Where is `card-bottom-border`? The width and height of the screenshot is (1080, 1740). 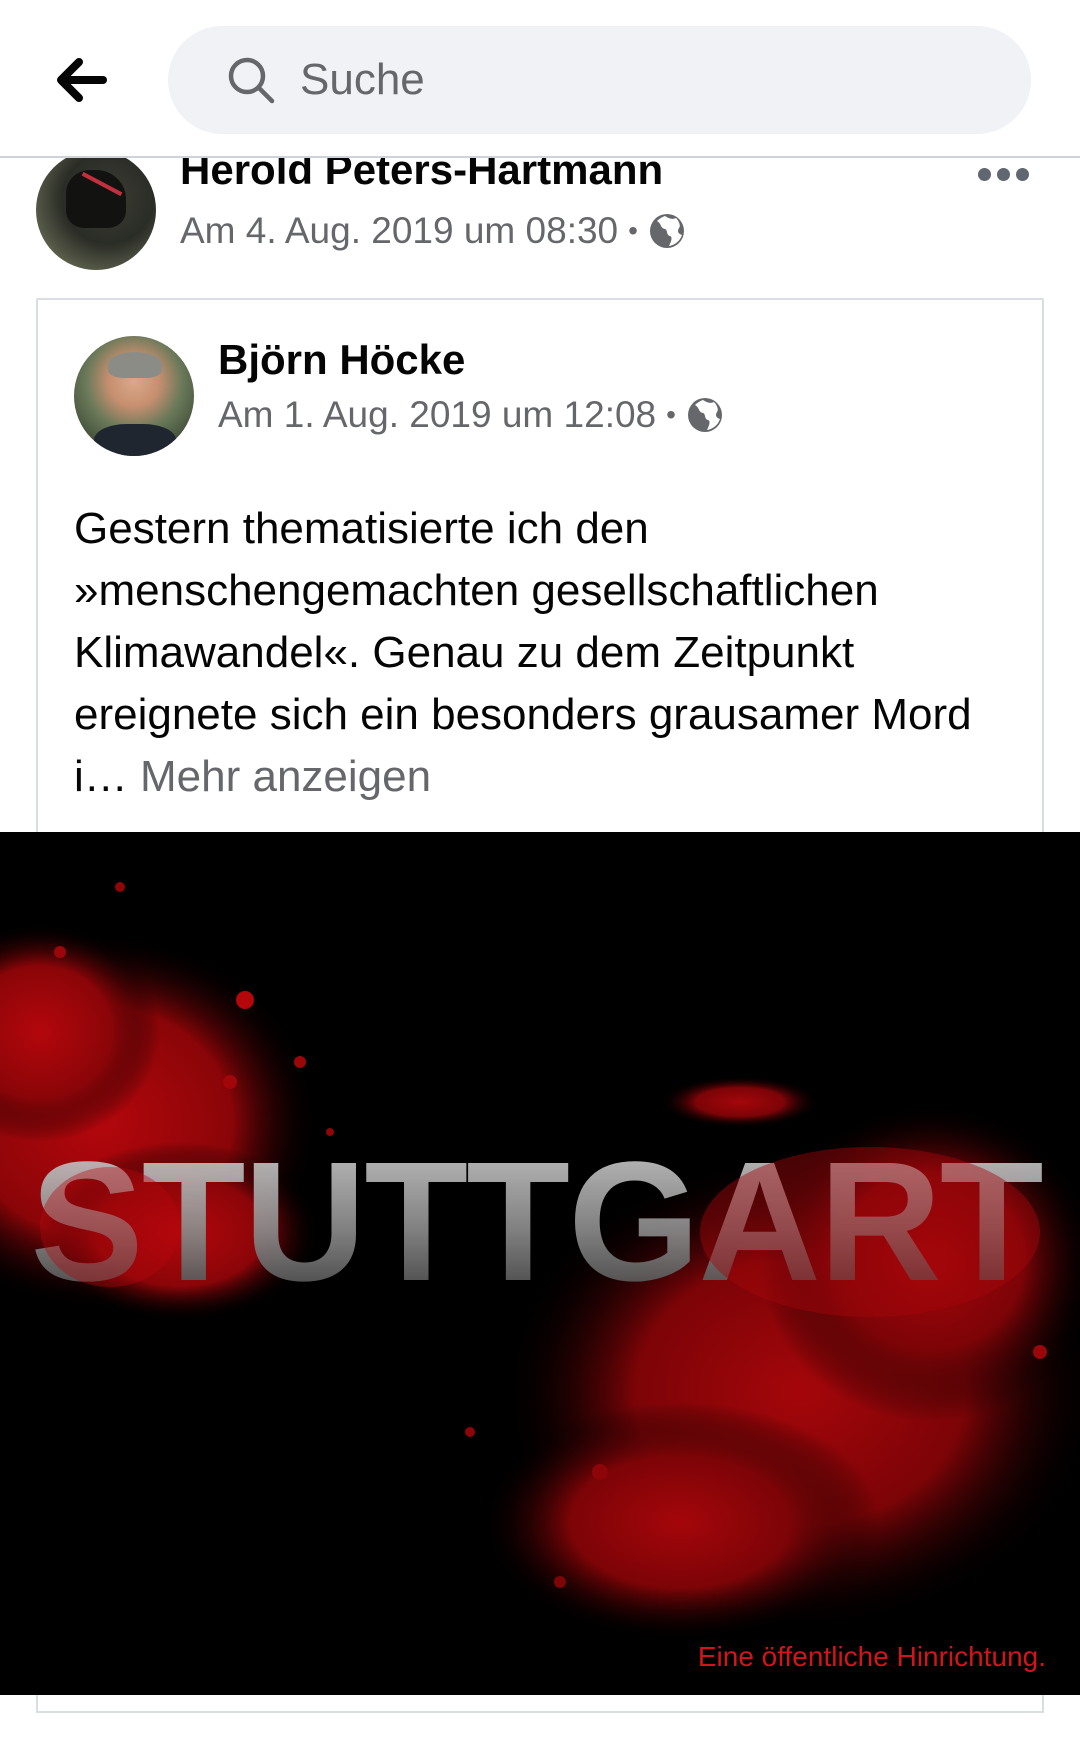
card-bottom-border is located at coordinates (540, 1704).